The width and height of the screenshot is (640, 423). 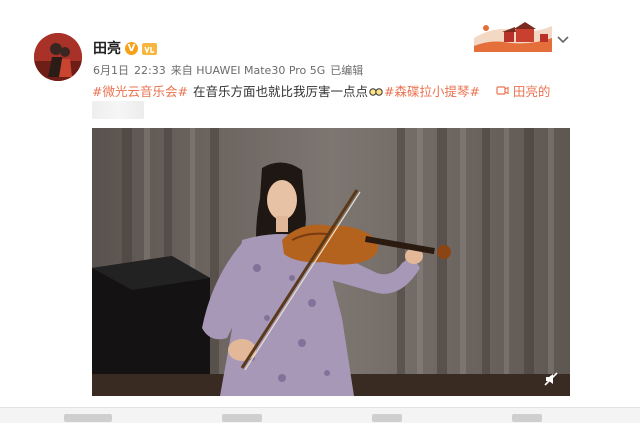 I want to click on post-date: 6月1日, so click(x=111, y=70).